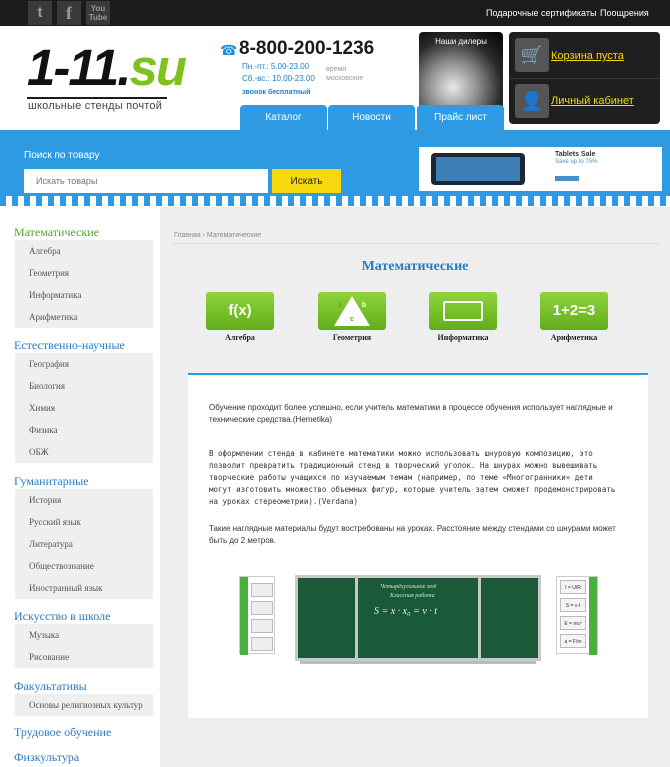 The width and height of the screenshot is (670, 767). What do you see at coordinates (461, 41) in the screenshot?
I see `dealers-label: Наши дилеры` at bounding box center [461, 41].